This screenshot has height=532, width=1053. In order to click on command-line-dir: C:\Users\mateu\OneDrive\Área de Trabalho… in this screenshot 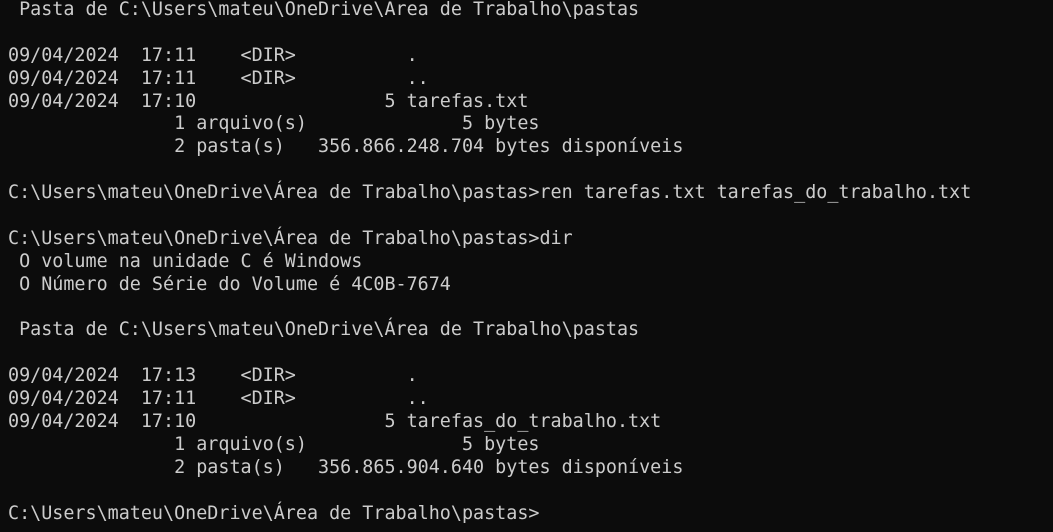, I will do `click(290, 238)`.